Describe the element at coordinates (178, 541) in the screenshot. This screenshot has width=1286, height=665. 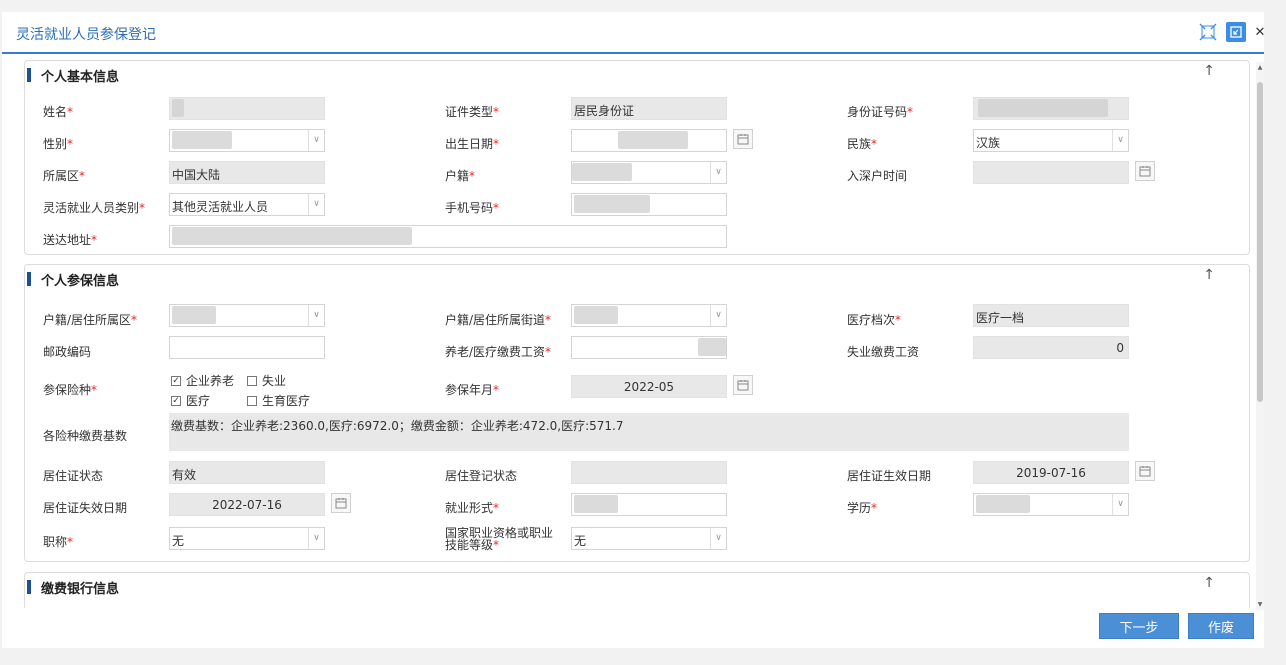
I see `title-value: 无` at that location.